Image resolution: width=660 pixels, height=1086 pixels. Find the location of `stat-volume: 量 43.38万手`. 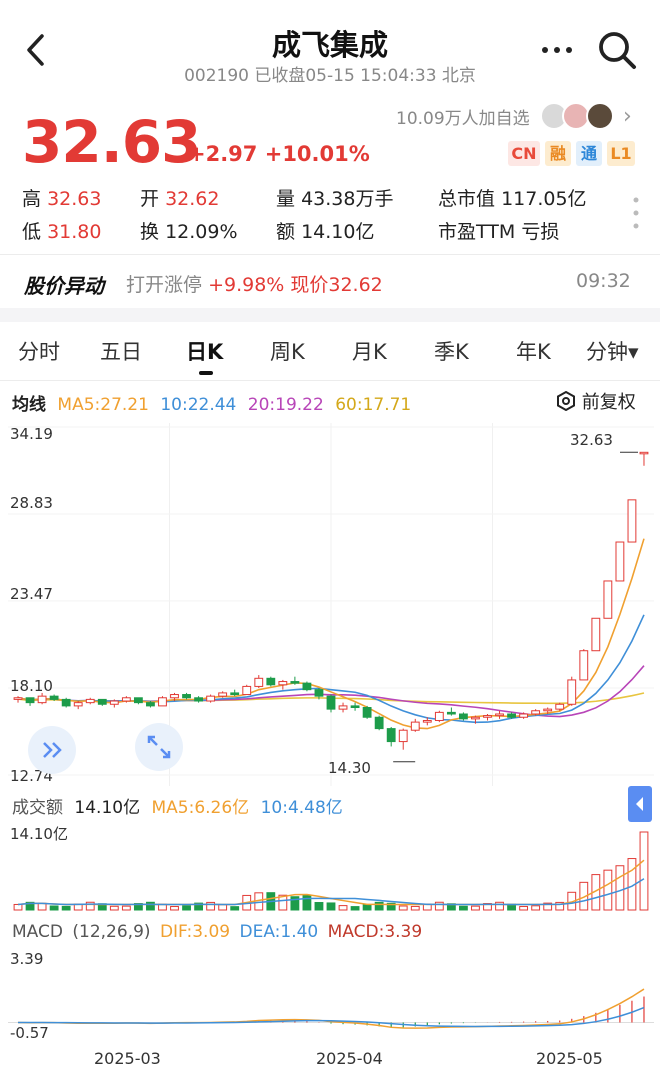

stat-volume: 量 43.38万手 is located at coordinates (335, 199).